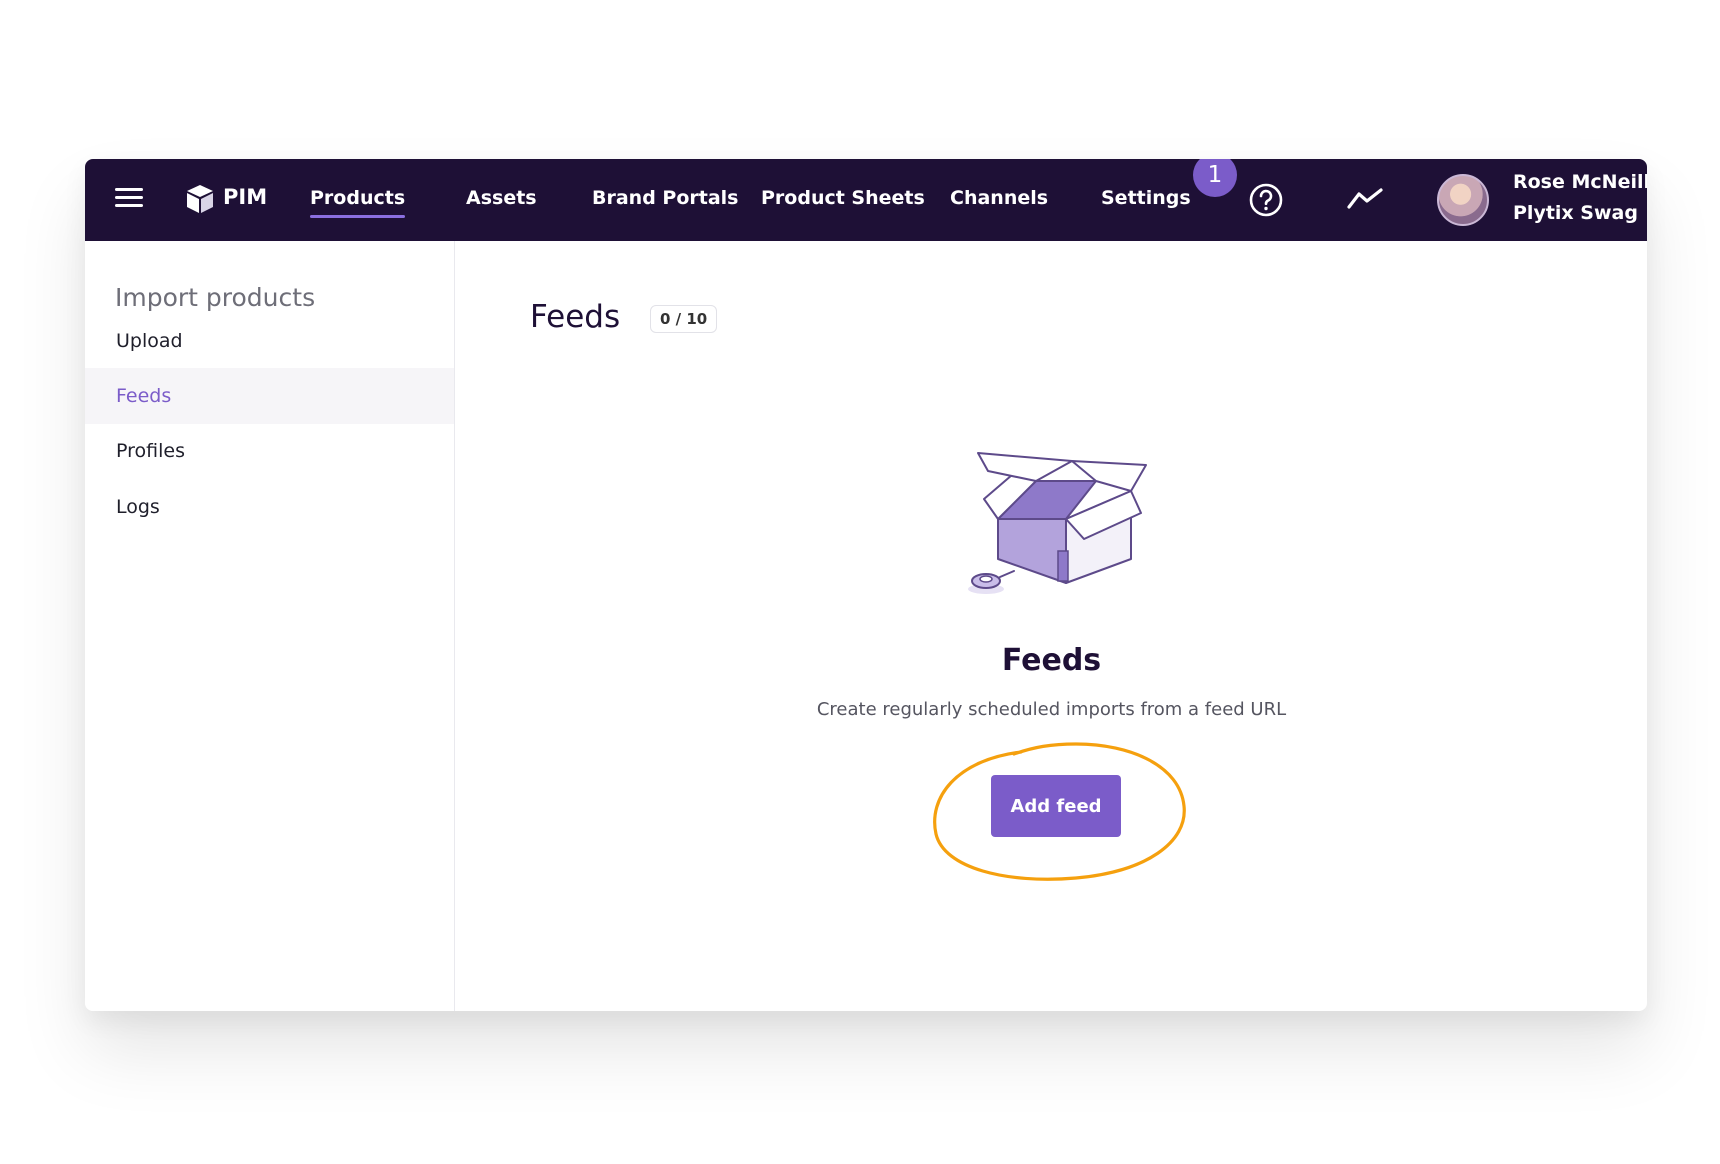 The image size is (1720, 1164). What do you see at coordinates (1266, 200) in the screenshot?
I see `help-circle-icon` at bounding box center [1266, 200].